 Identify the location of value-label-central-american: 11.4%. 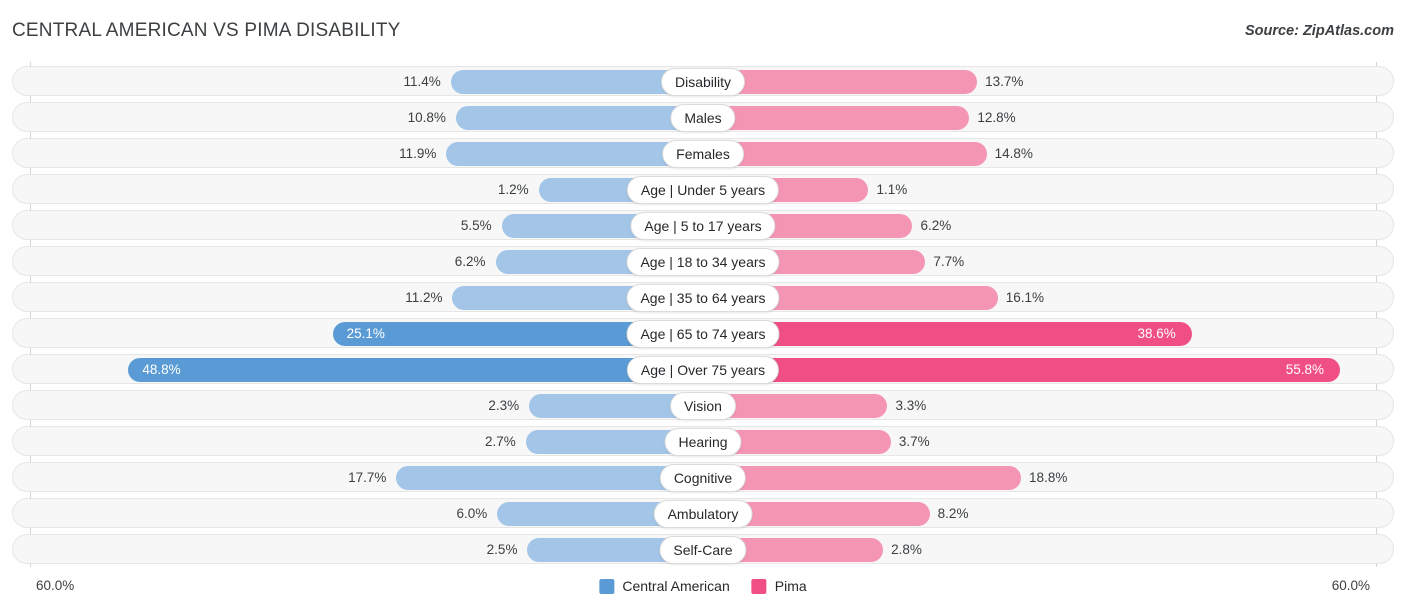
(422, 81).